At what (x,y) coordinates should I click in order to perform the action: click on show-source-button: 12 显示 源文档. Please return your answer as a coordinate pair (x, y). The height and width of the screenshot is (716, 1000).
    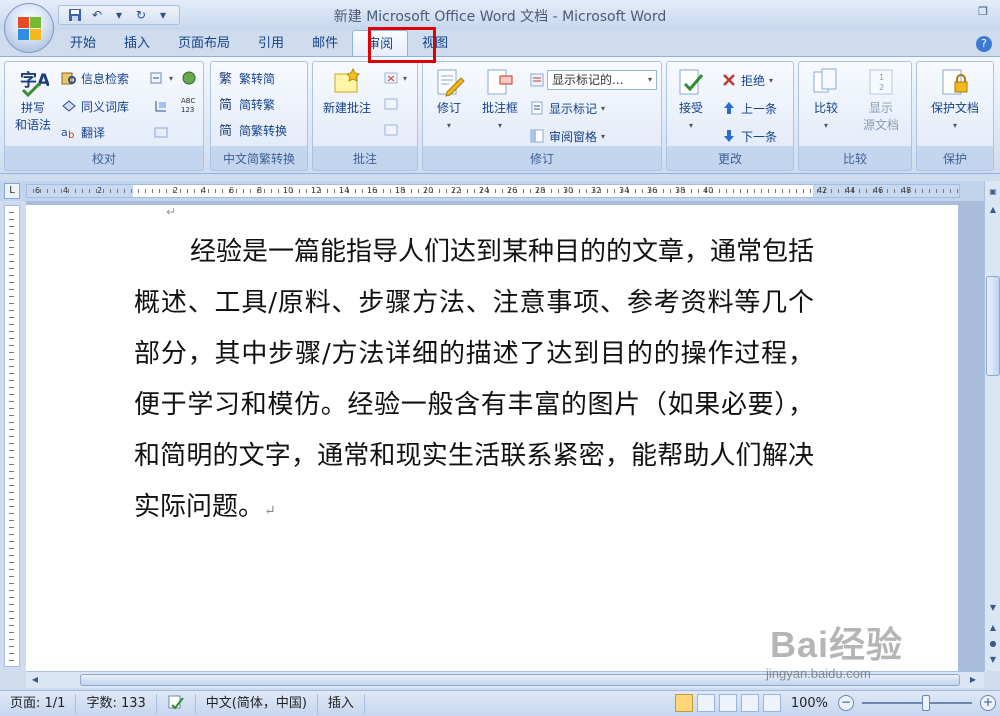
    Looking at the image, I should click on (881, 100).